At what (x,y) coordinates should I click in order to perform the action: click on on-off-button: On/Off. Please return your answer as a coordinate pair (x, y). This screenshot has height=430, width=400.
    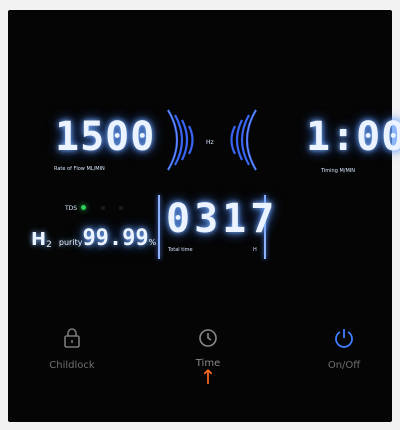
    Looking at the image, I should click on (344, 348).